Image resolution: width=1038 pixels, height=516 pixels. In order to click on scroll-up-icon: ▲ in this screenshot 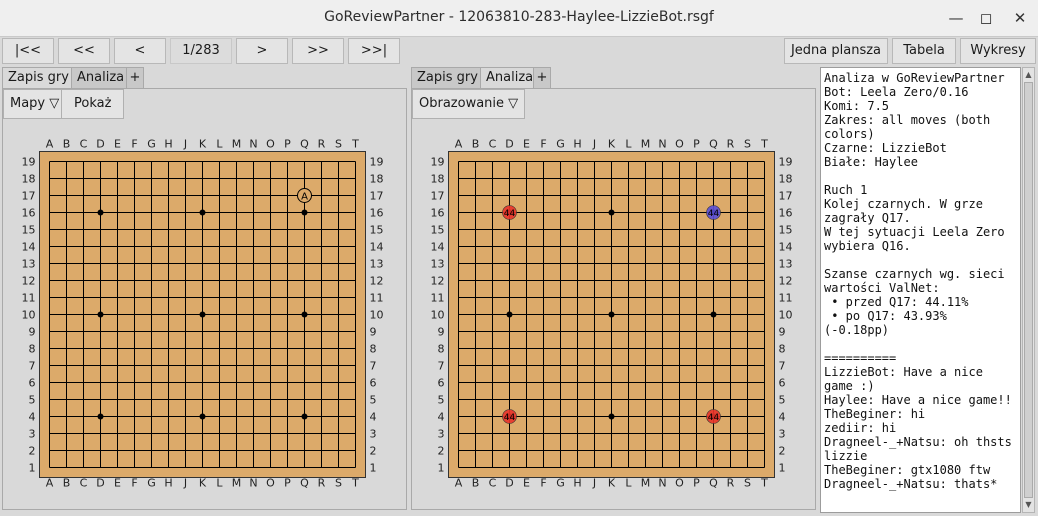, I will do `click(1028, 75)`.